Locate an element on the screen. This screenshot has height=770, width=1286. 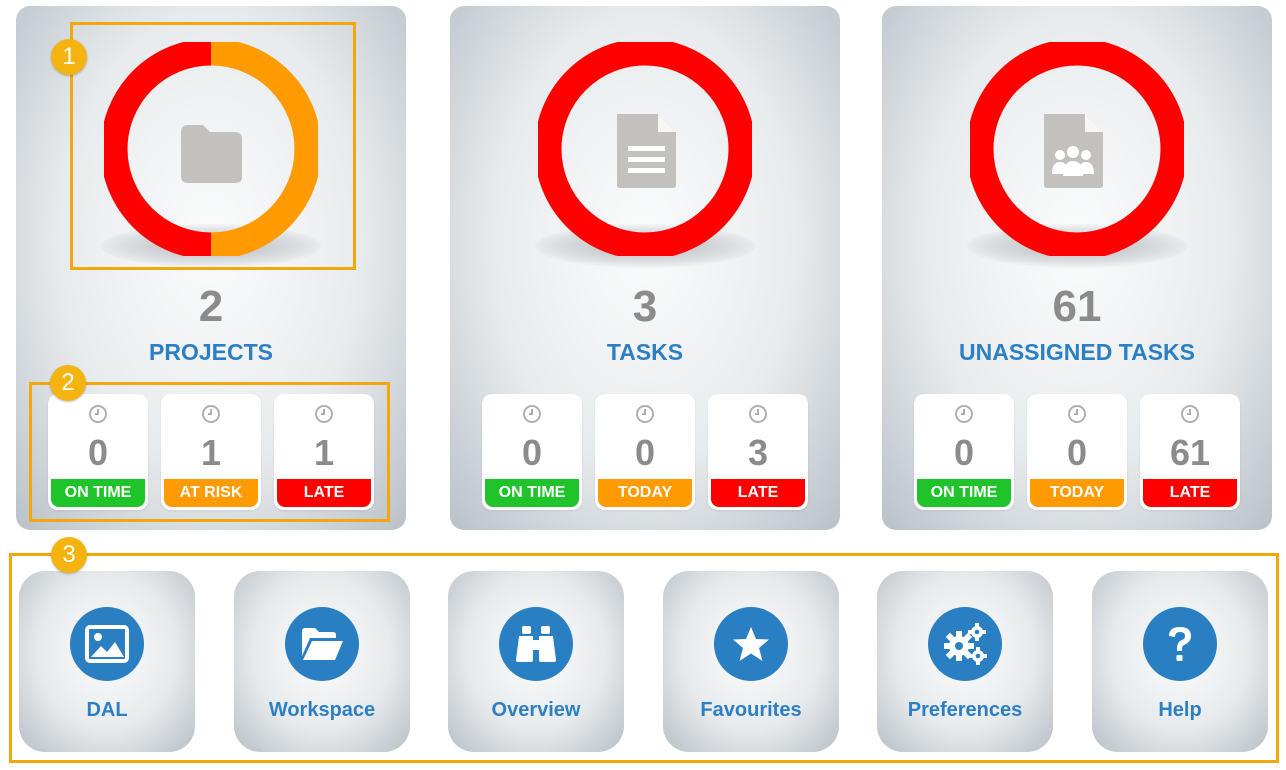
tile-label: Favourites is located at coordinates (751, 710).